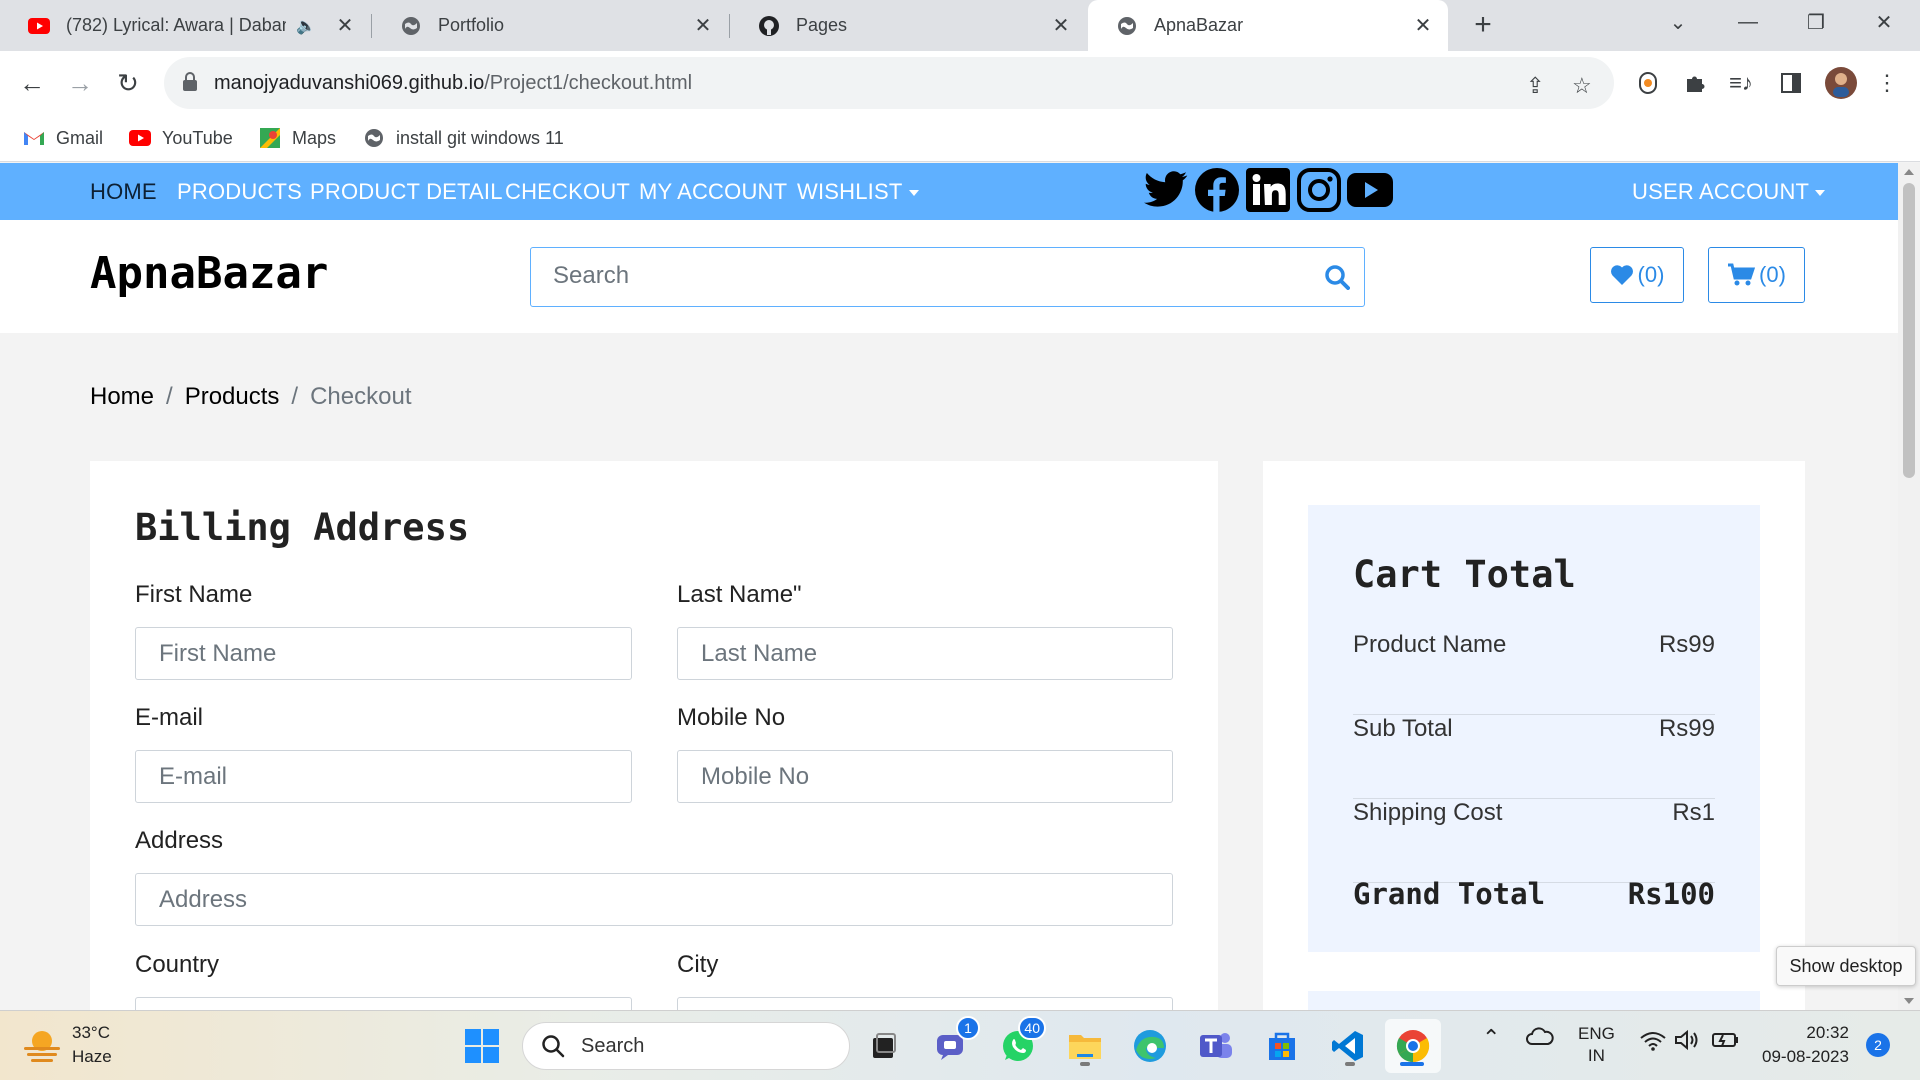 This screenshot has height=1080, width=1920. Describe the element at coordinates (1282, 1046) in the screenshot. I see `microsoft-store-icon` at that location.